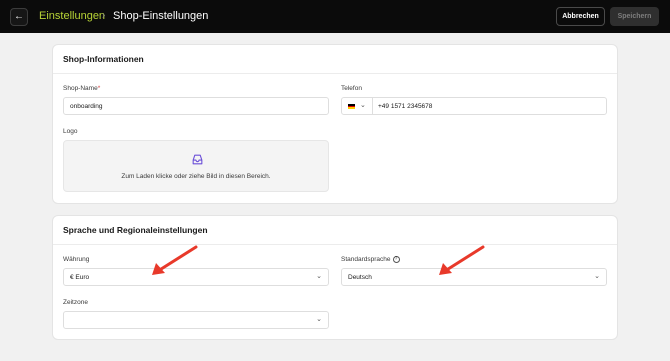  Describe the element at coordinates (80, 277) in the screenshot. I see `currency-value: € Euro` at that location.